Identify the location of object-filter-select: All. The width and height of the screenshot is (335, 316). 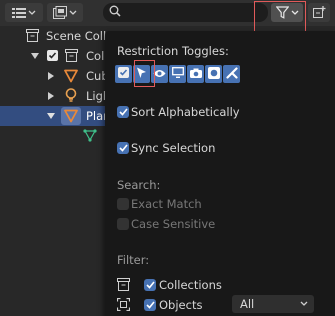
(273, 304).